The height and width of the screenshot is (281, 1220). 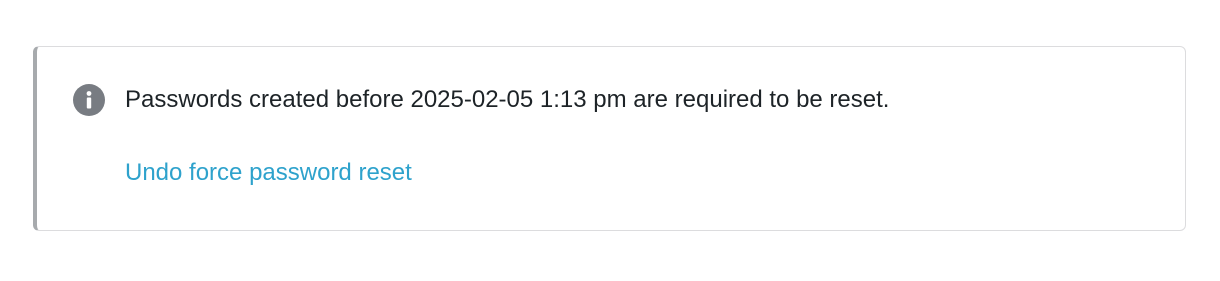 What do you see at coordinates (89, 100) in the screenshot?
I see `info-icon` at bounding box center [89, 100].